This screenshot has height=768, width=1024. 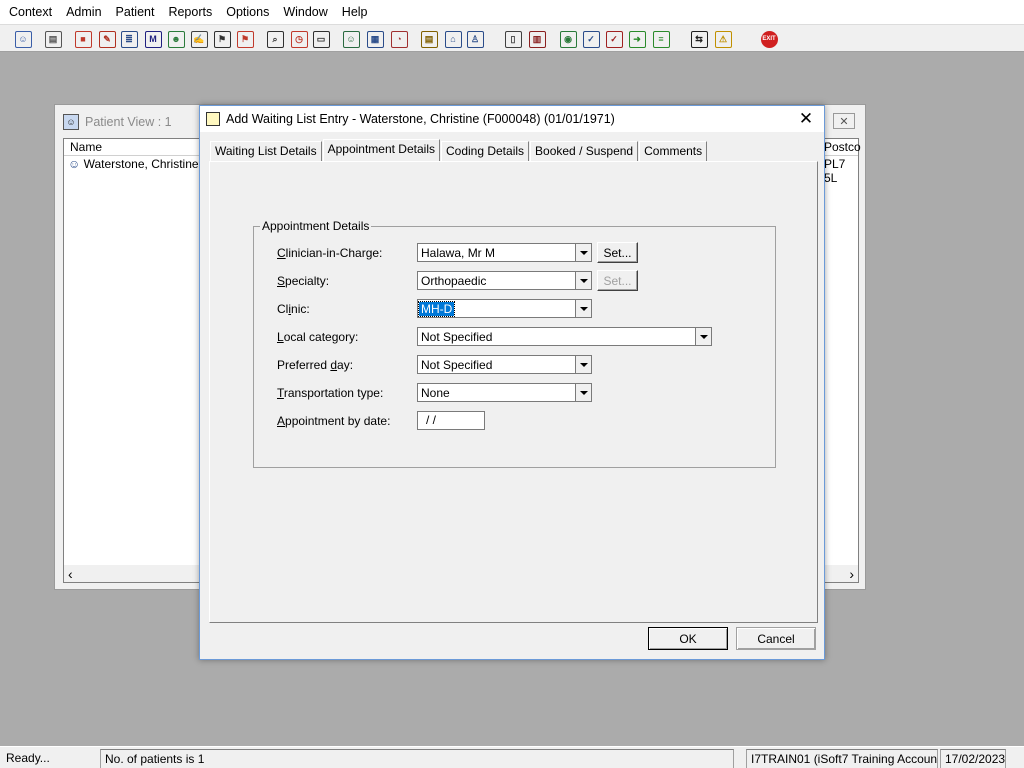 I want to click on doctor-button: ☺, so click(x=23, y=39).